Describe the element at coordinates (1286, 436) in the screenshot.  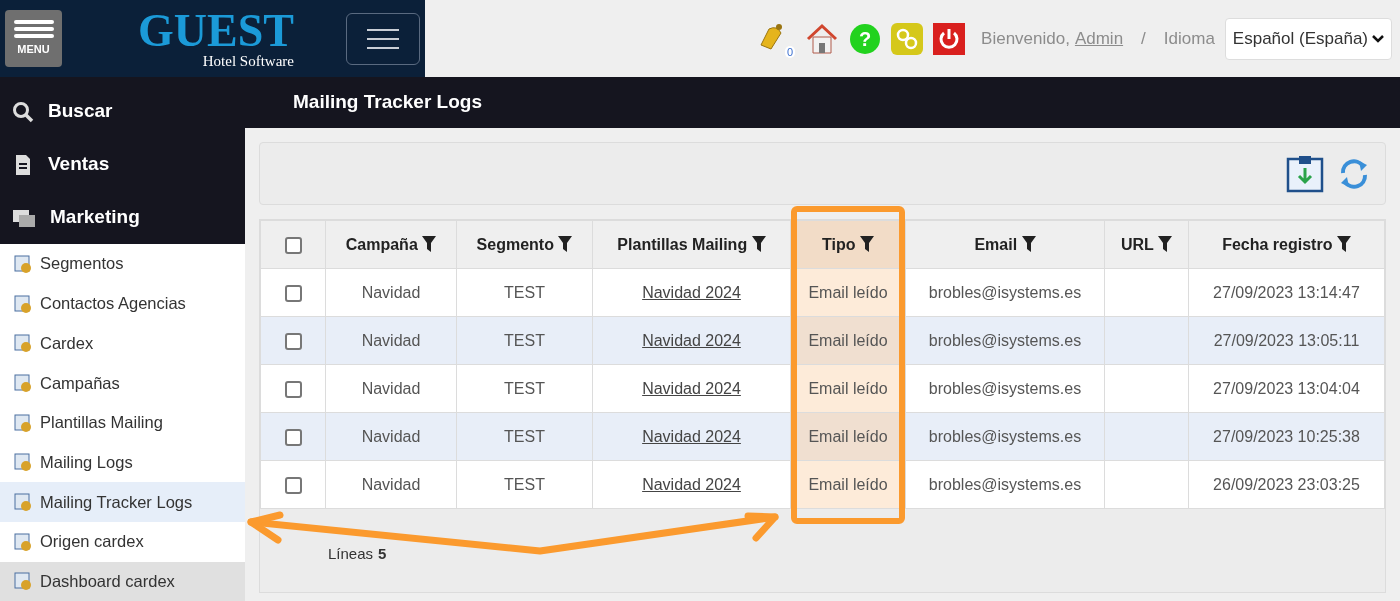
I see `table-cell: 27/09/2023 10:25:38` at that location.